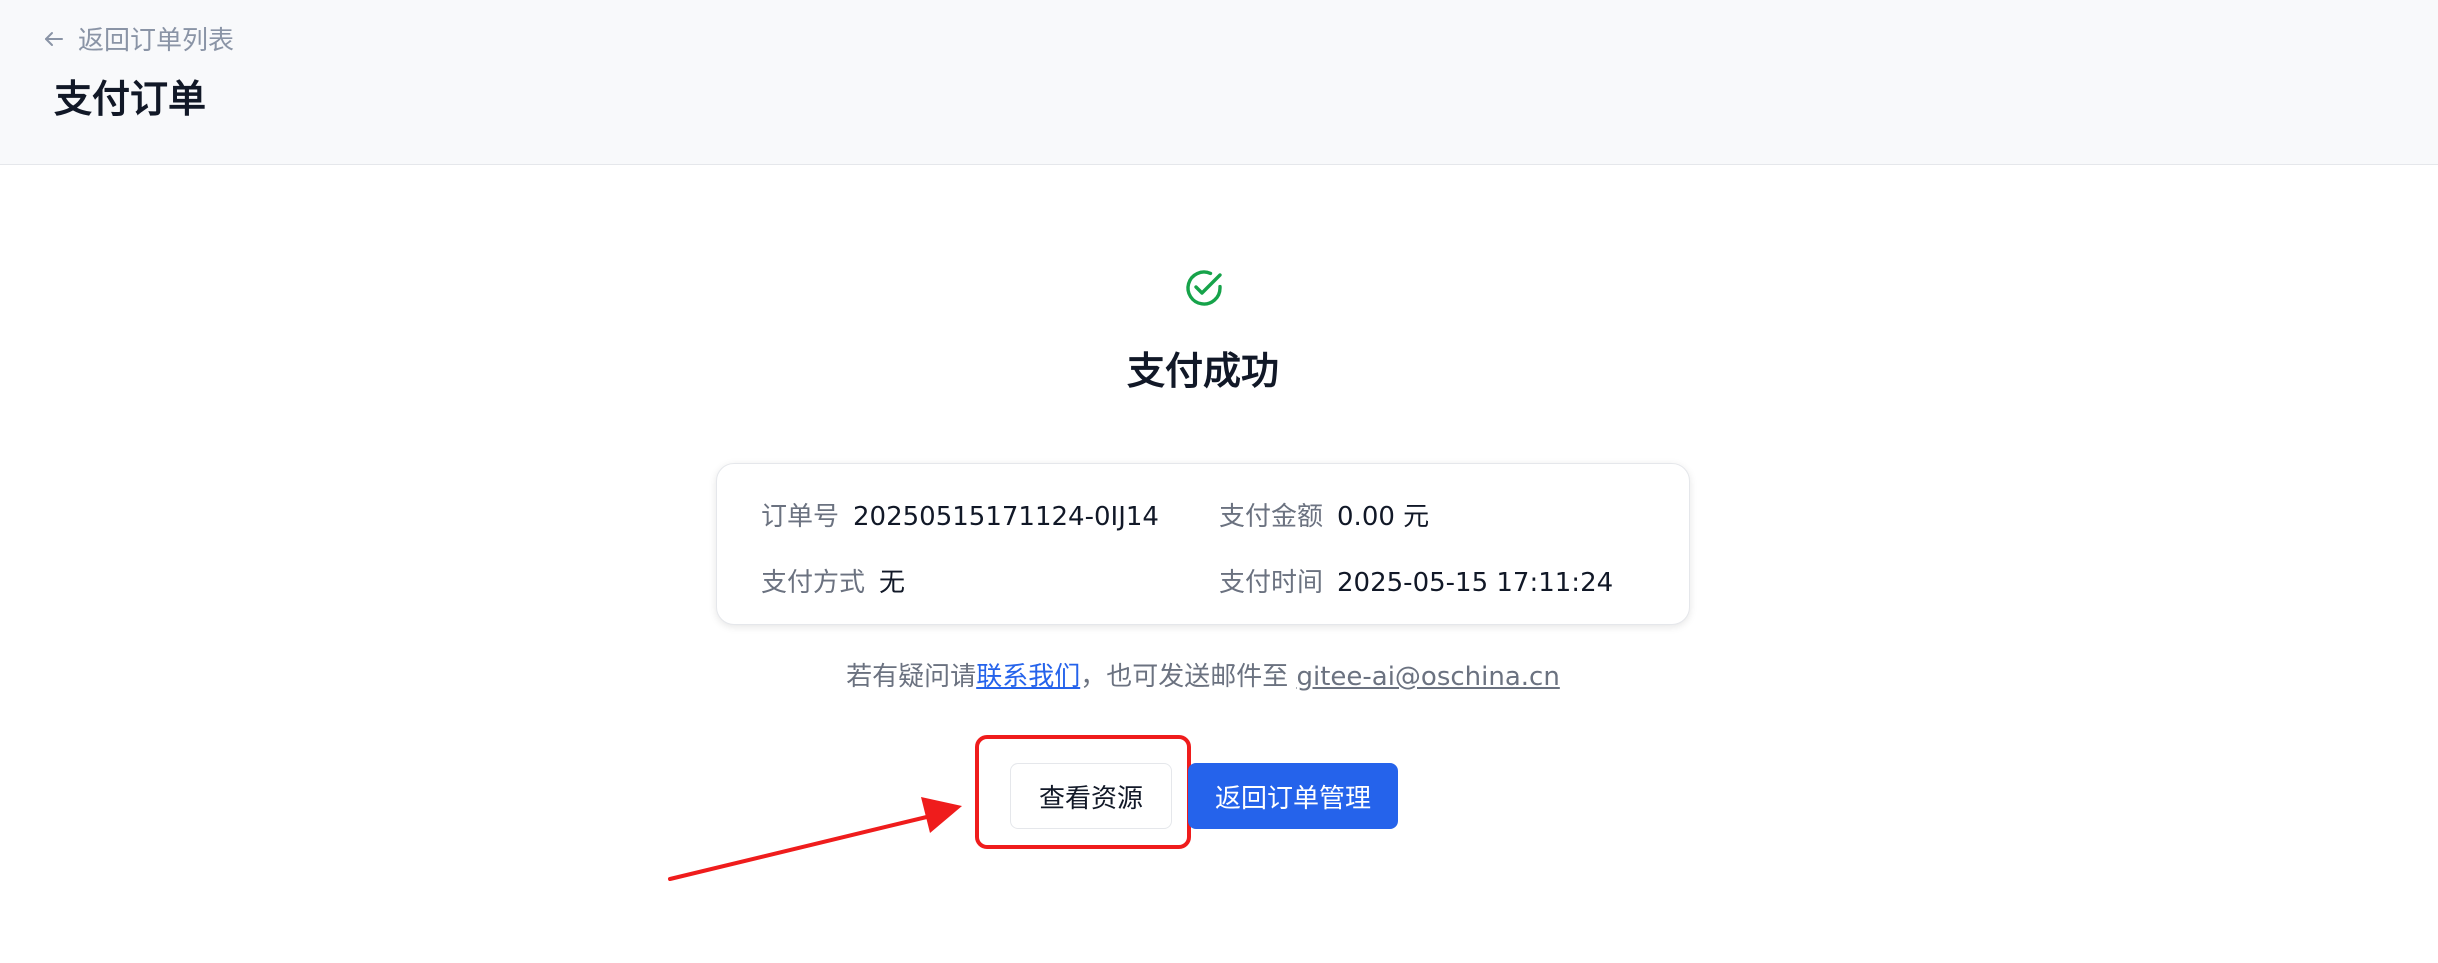 This screenshot has height=963, width=2438. I want to click on check-circle-icon, so click(1204, 288).